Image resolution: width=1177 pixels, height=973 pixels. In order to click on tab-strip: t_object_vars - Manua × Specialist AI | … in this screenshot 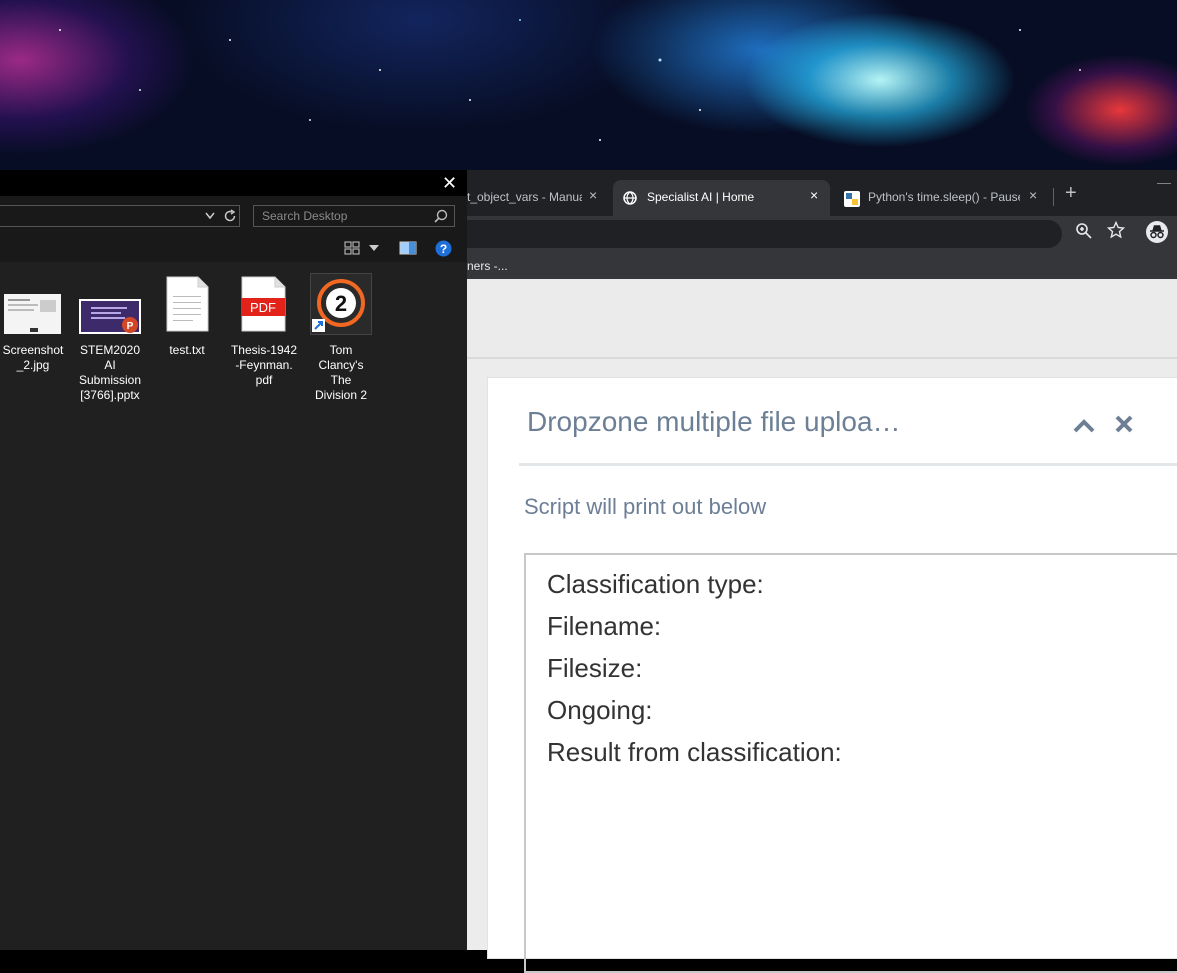, I will do `click(822, 193)`.